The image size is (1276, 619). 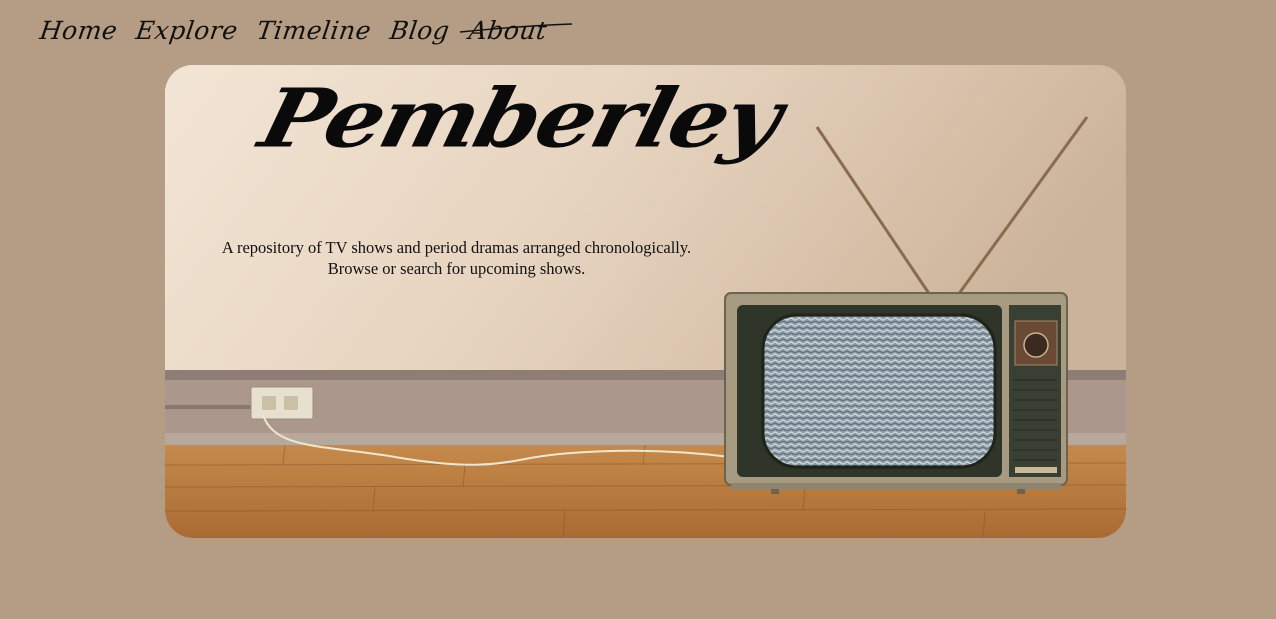 I want to click on hero-description-line-2: Browse or search for upcoming shows., so click(x=456, y=268).